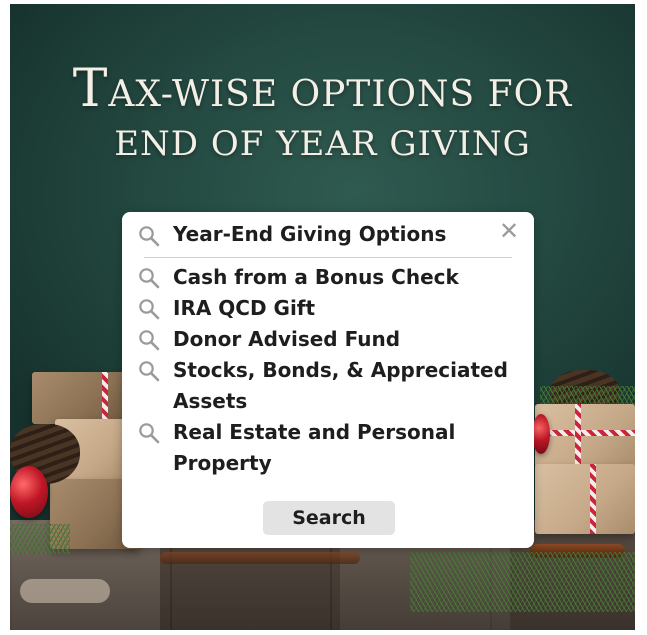 This screenshot has width=647, height=635. I want to click on headline-initial: T, so click(90, 89).